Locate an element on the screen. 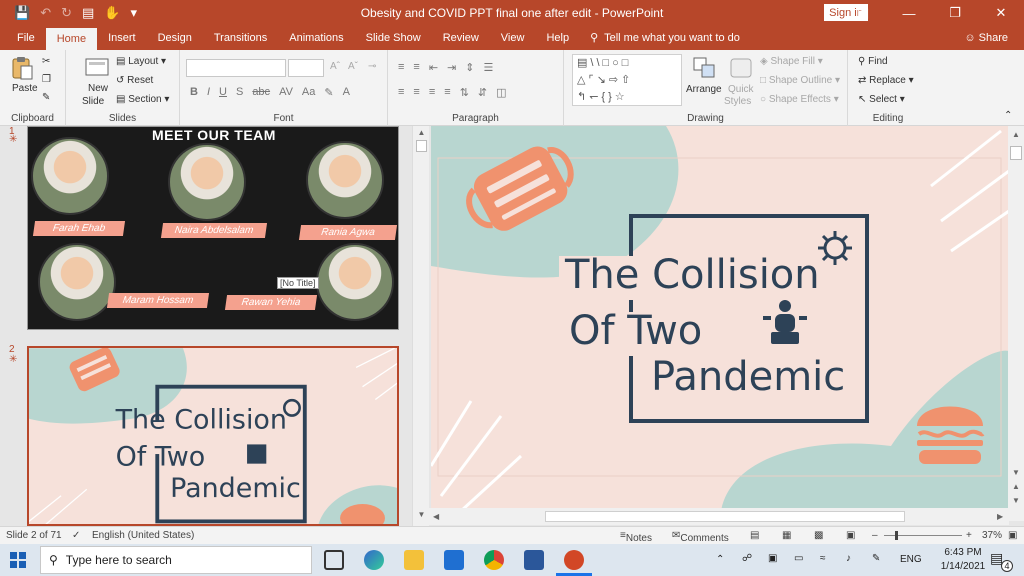 The height and width of the screenshot is (576, 1024). spelling-icon: ✓ is located at coordinates (76, 535).